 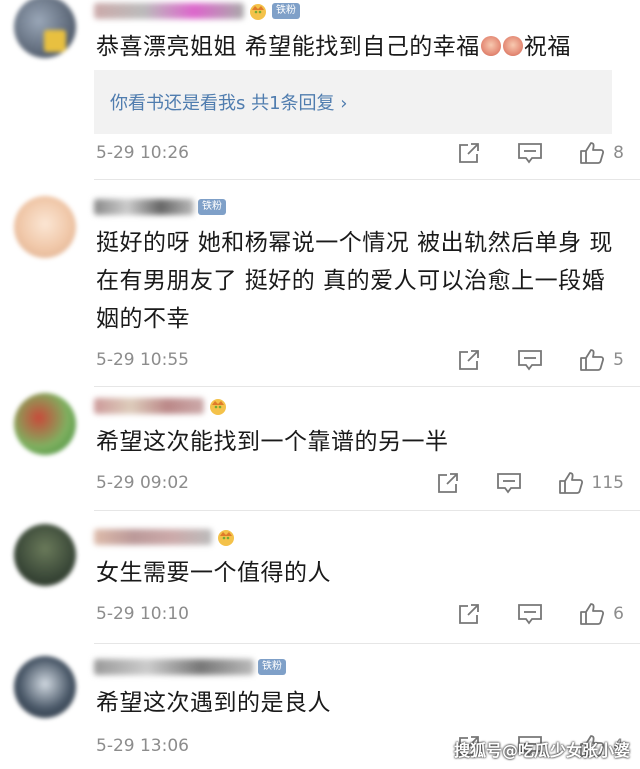 I want to click on comment-meta: 5-29 10:26 8, so click(x=360, y=153).